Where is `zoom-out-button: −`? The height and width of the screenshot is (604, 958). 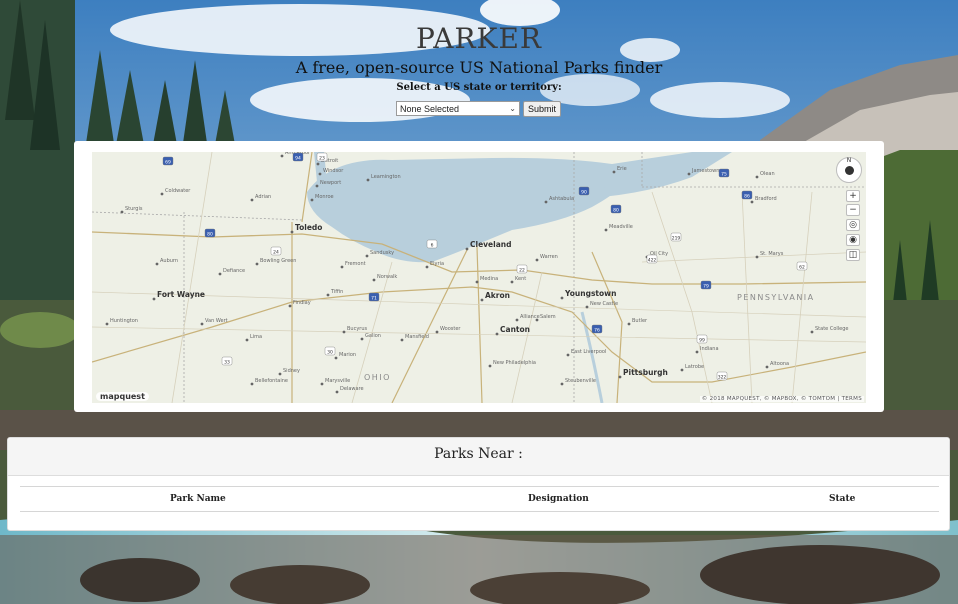
zoom-out-button: − is located at coordinates (853, 210).